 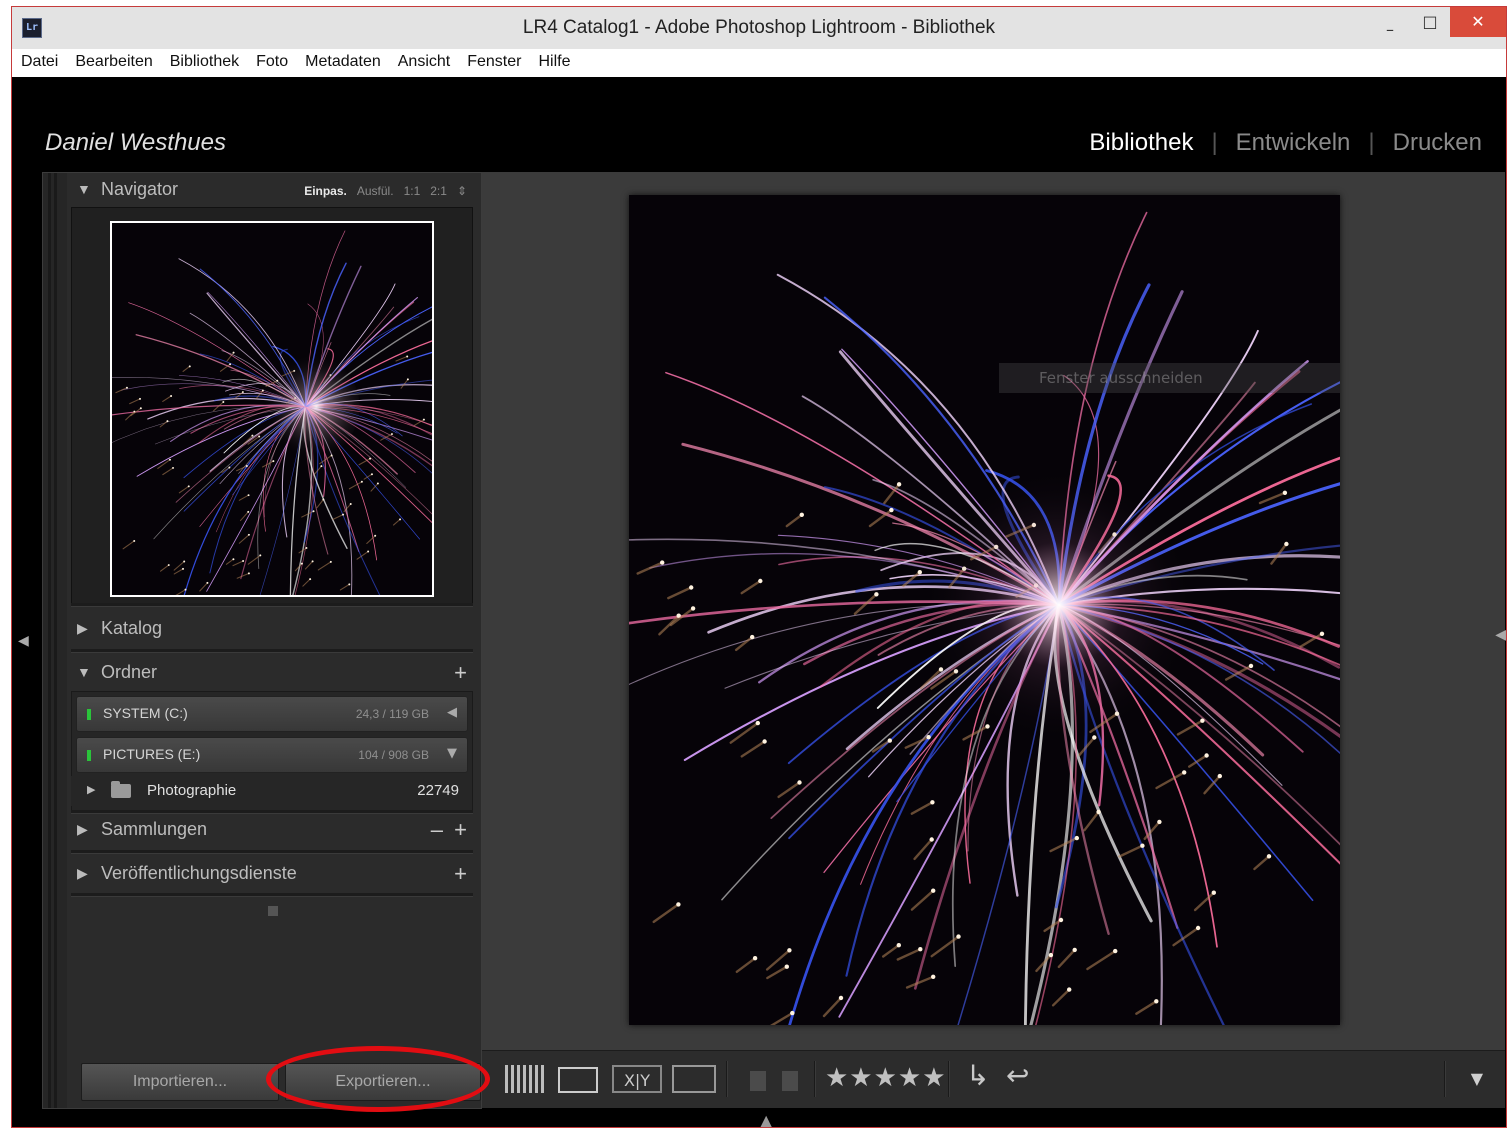 I want to click on rotate-right-icon: ↩, so click(x=1017, y=1075).